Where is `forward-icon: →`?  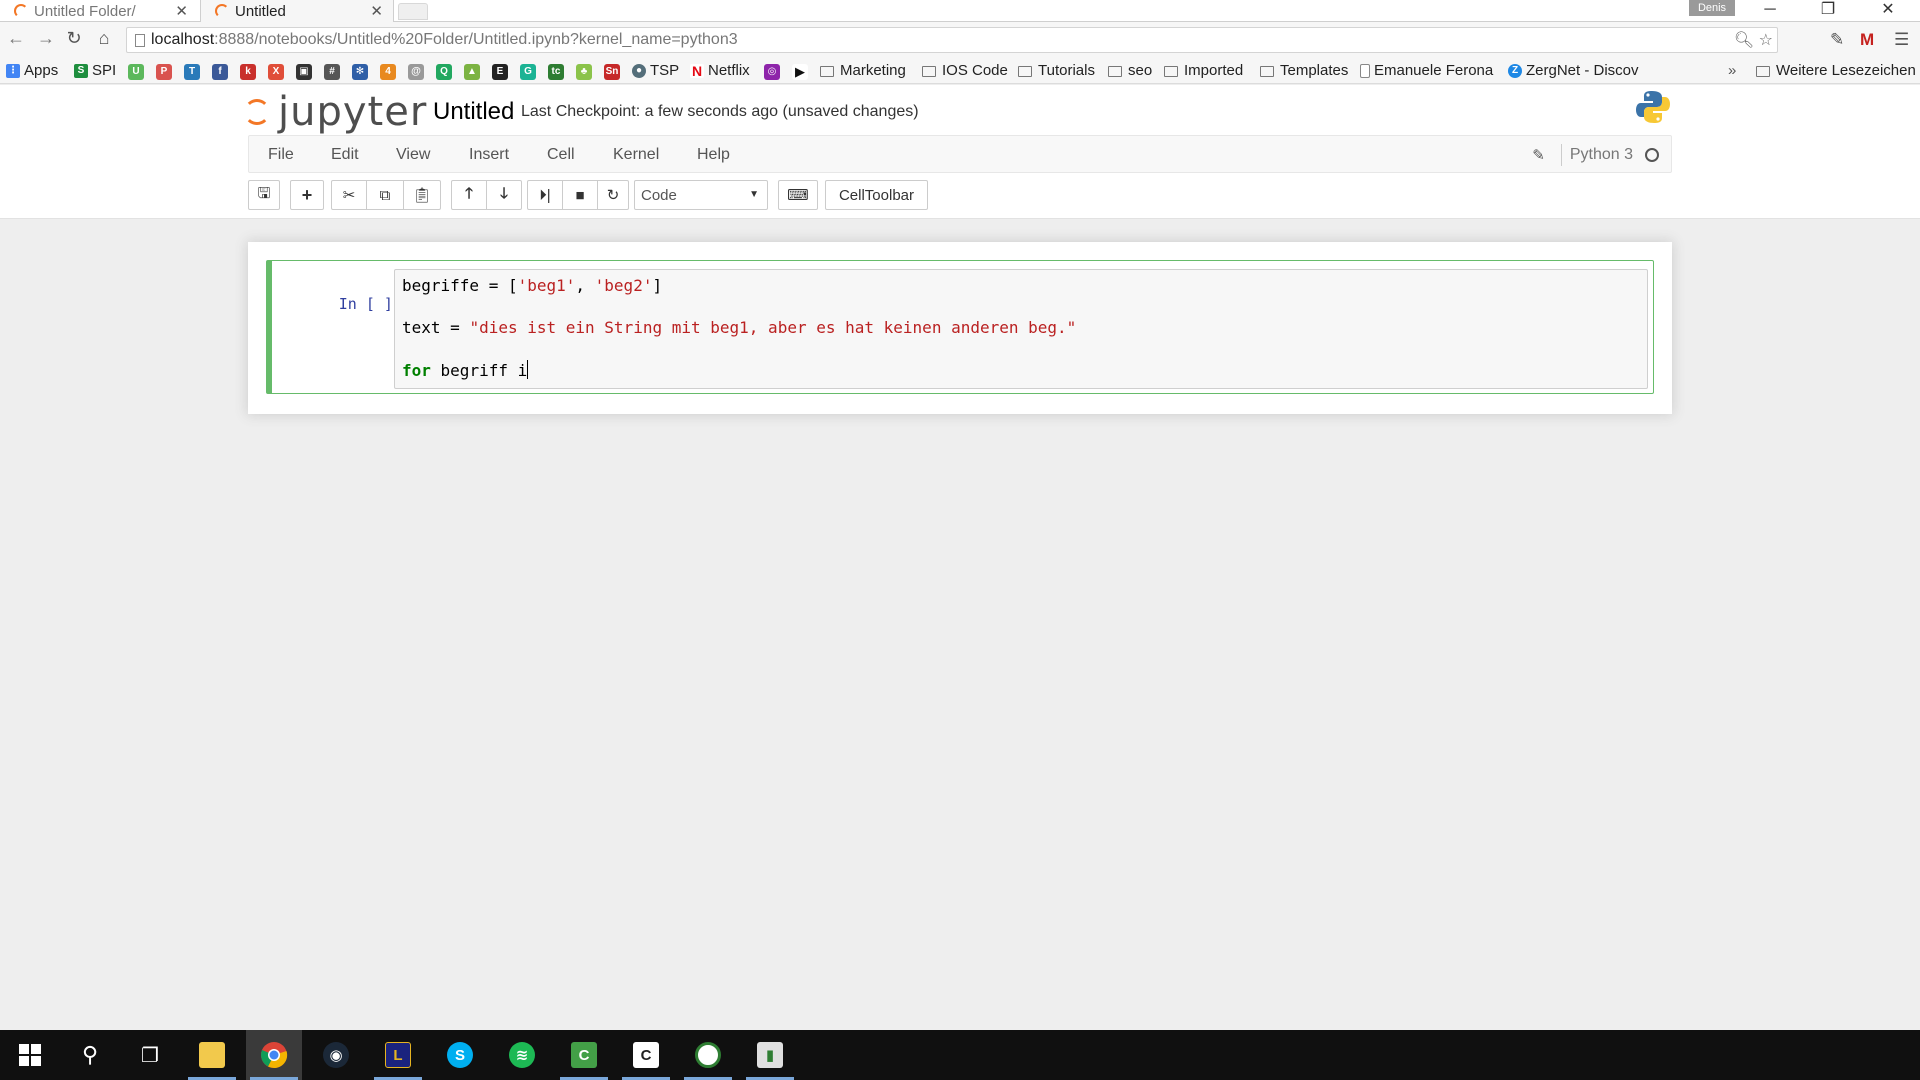
forward-icon: → is located at coordinates (46, 38).